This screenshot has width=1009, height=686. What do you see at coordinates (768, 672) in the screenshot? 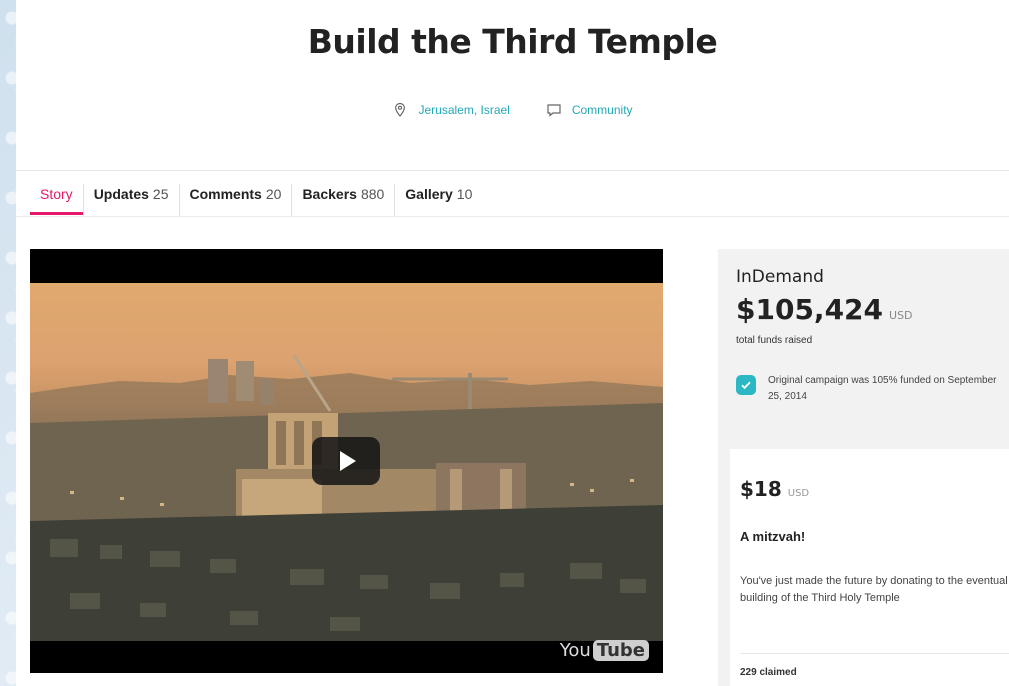
I see `perk-claimed: 229 claimed` at bounding box center [768, 672].